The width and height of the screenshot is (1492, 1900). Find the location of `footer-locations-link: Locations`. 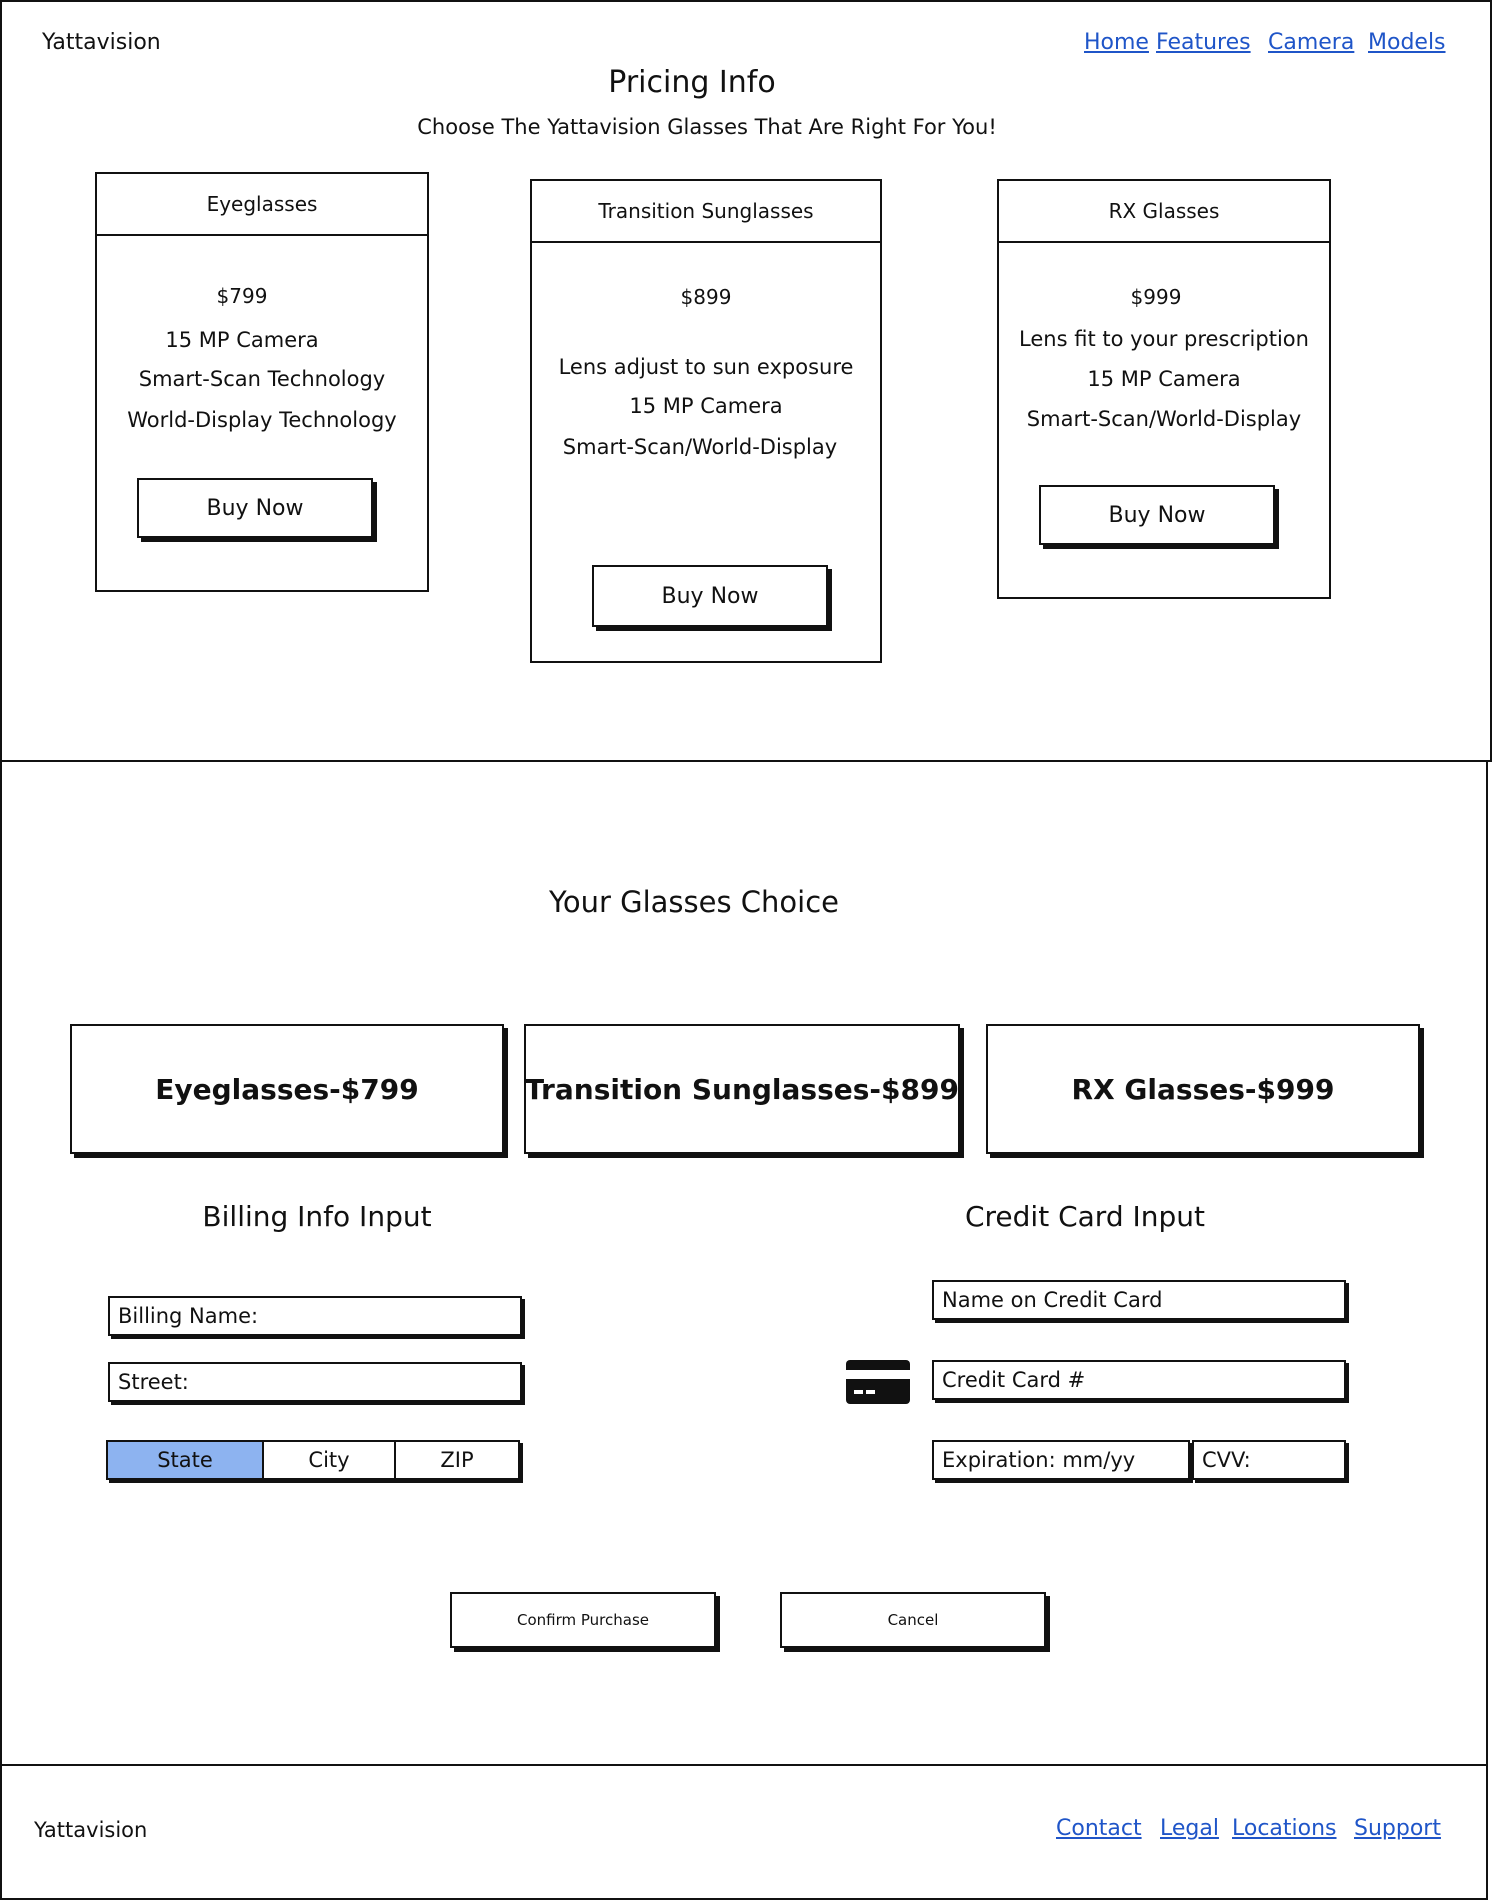

footer-locations-link: Locations is located at coordinates (1284, 1828).